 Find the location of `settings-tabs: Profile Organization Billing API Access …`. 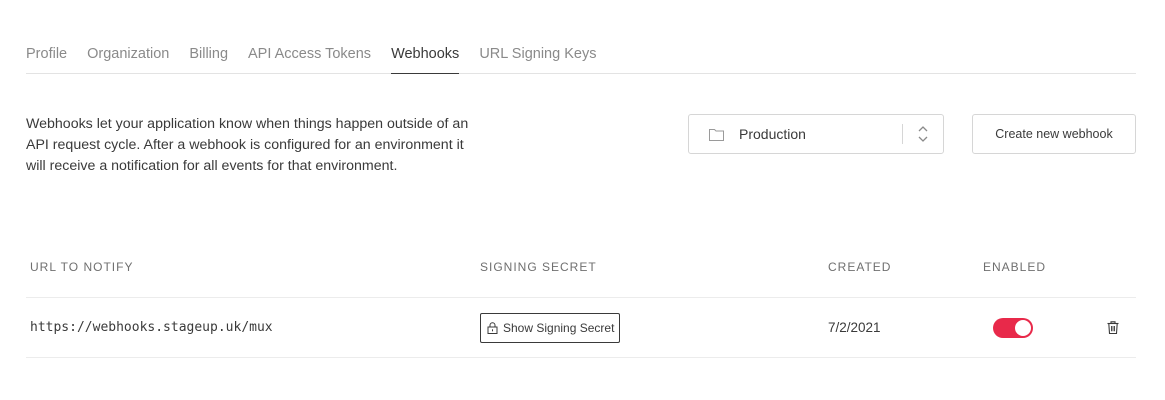

settings-tabs: Profile Organization Billing API Access … is located at coordinates (581, 56).